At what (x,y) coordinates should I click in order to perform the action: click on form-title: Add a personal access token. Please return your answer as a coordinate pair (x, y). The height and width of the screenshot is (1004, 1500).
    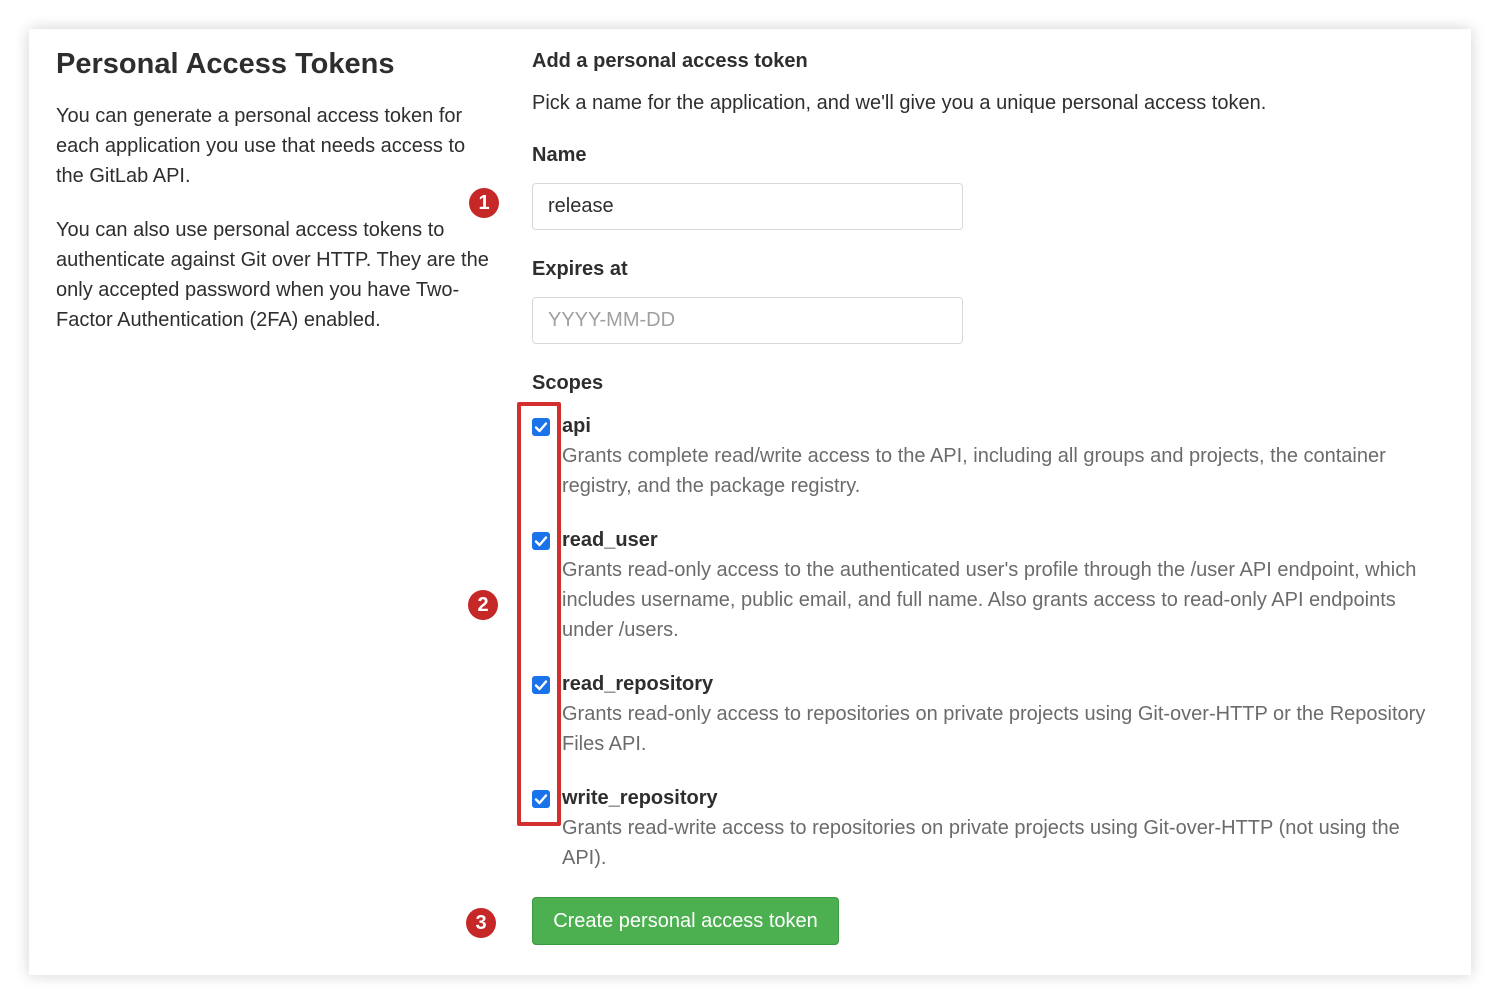
    Looking at the image, I should click on (670, 61).